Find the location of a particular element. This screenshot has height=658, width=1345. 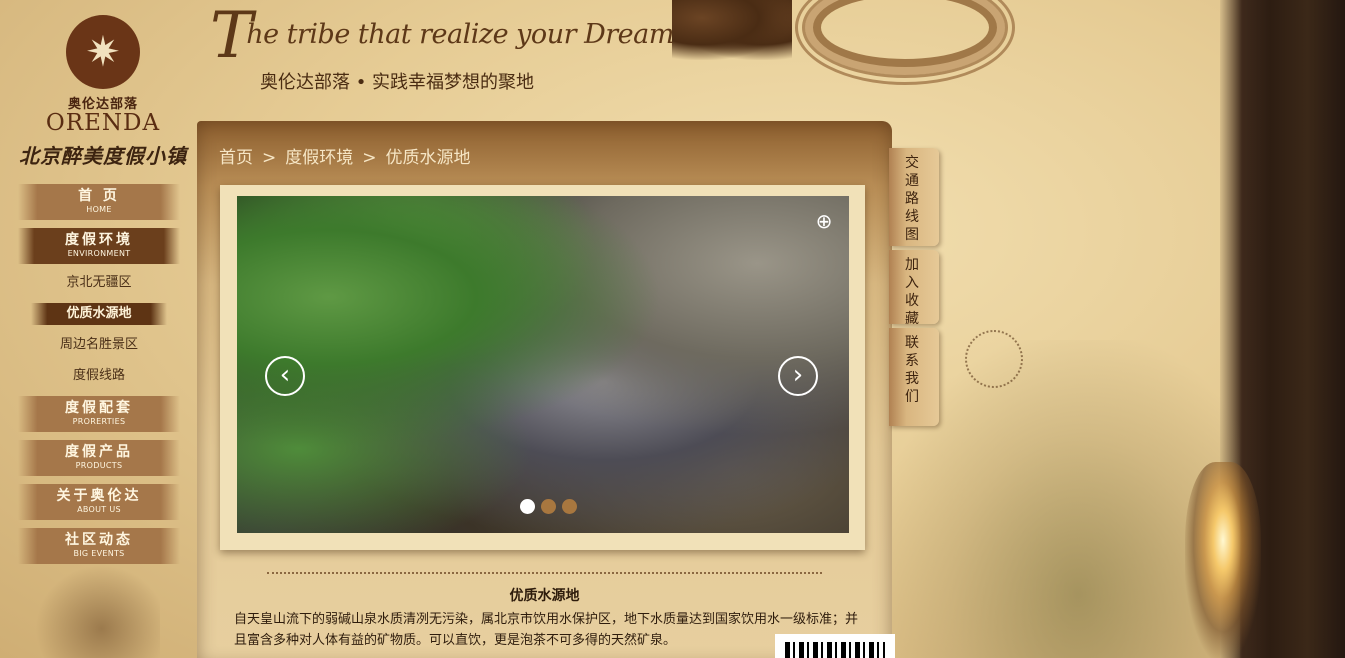

nav-home-label: 首 页 is located at coordinates (99, 196).